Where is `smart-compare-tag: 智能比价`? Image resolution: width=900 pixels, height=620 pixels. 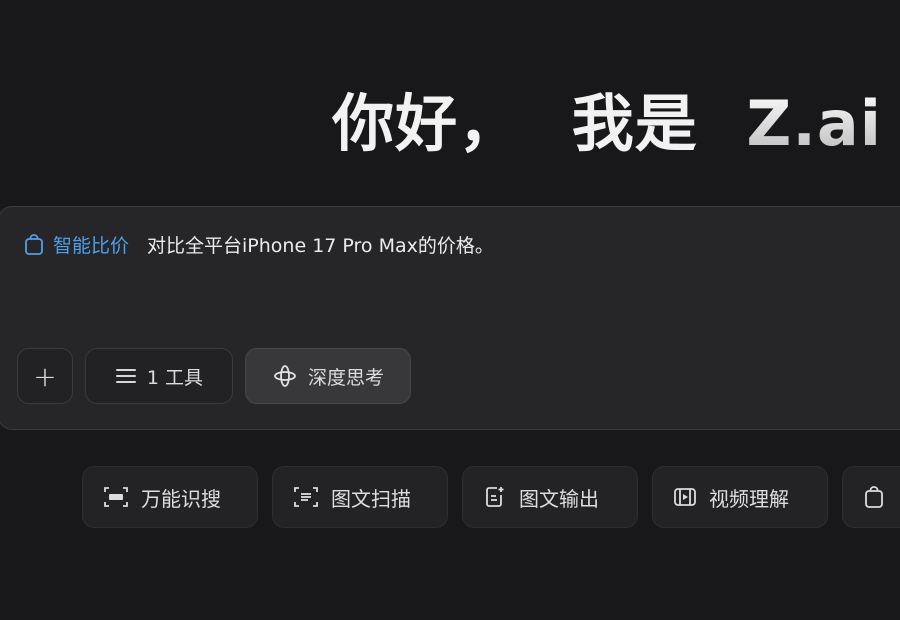 smart-compare-tag: 智能比价 is located at coordinates (76, 244).